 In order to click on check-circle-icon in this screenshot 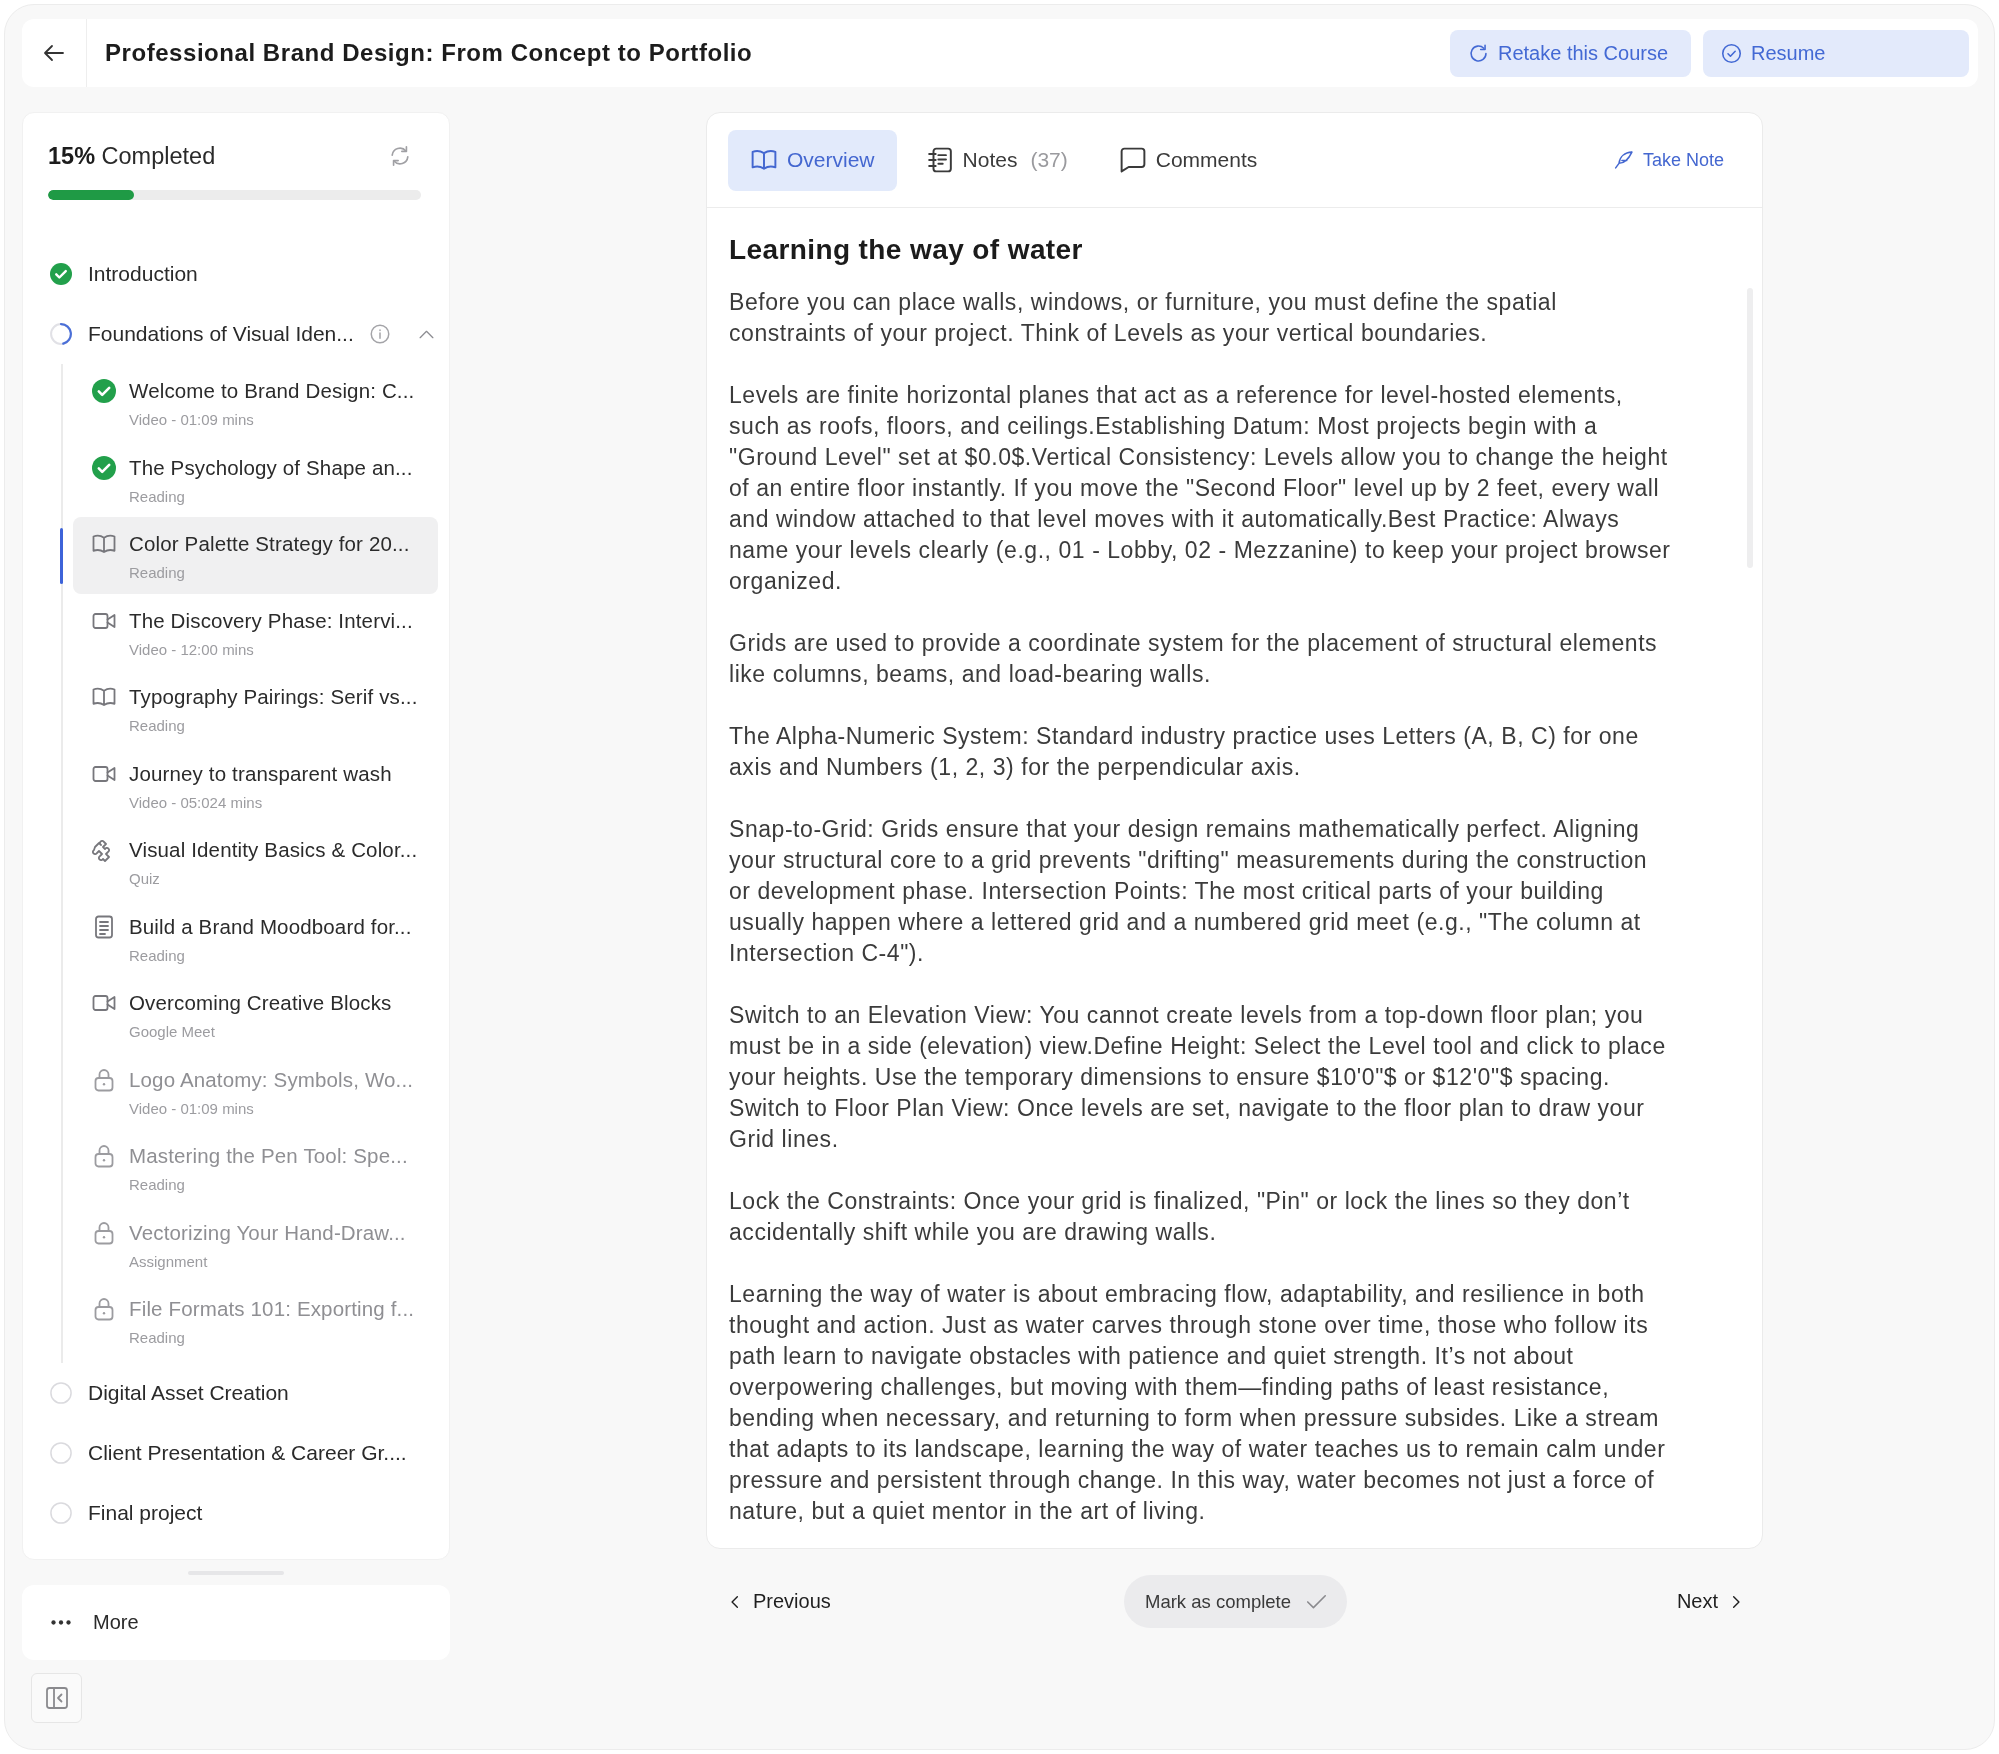, I will do `click(1731, 53)`.